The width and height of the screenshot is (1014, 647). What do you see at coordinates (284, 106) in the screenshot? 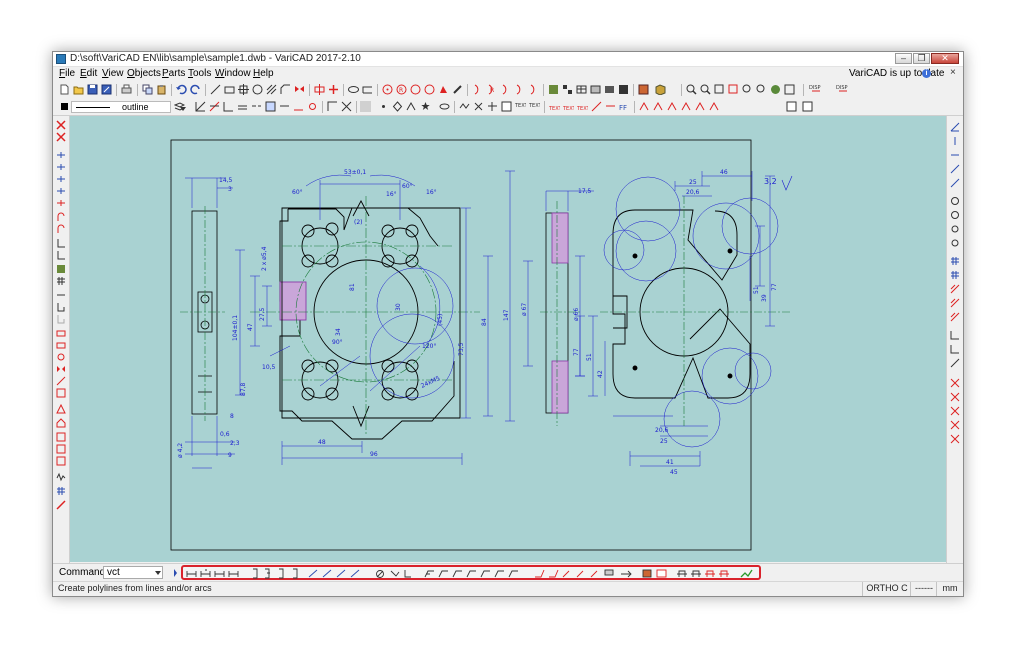
I see `stretch-icon` at bounding box center [284, 106].